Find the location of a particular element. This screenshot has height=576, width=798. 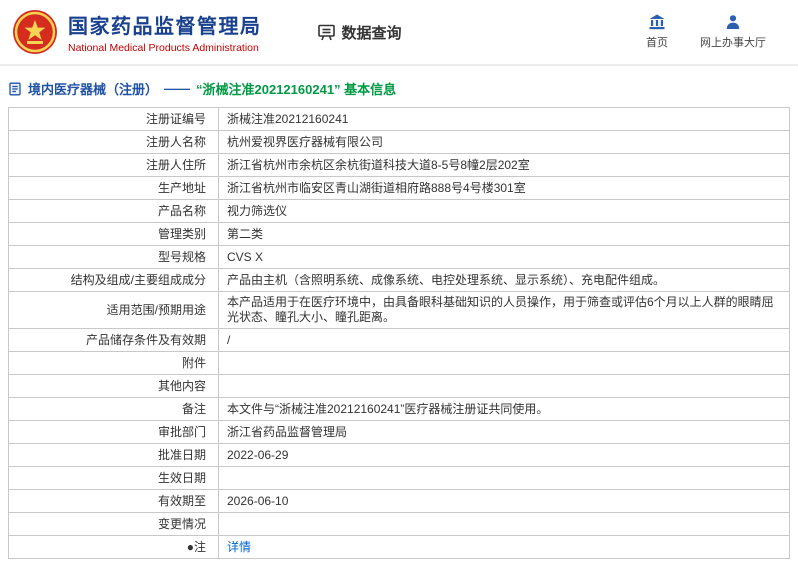

row-label: 注册证编号 is located at coordinates (114, 119).